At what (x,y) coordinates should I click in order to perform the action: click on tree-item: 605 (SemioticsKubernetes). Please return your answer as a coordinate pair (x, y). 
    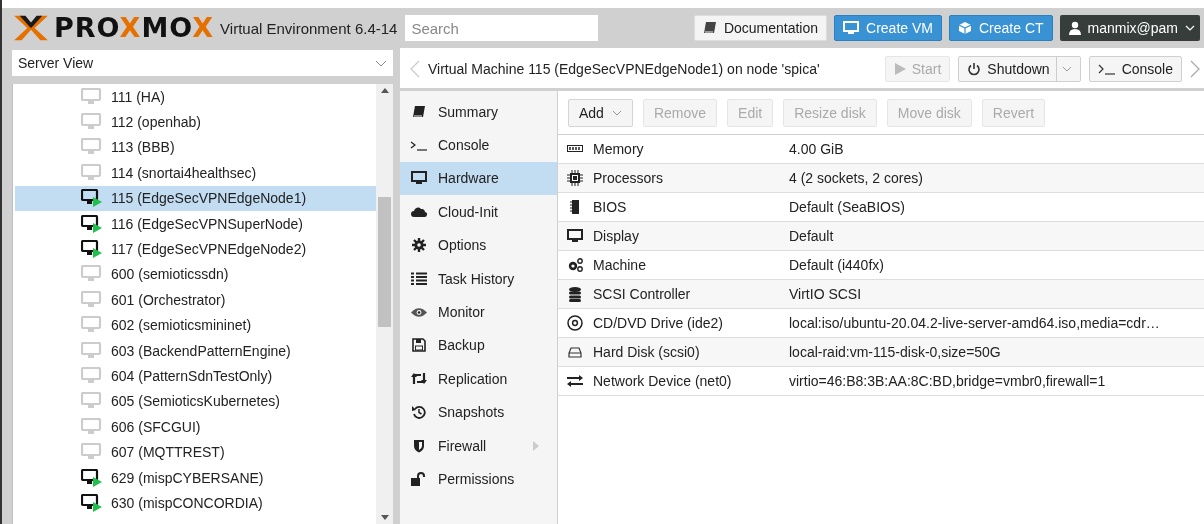
    Looking at the image, I should click on (195, 401).